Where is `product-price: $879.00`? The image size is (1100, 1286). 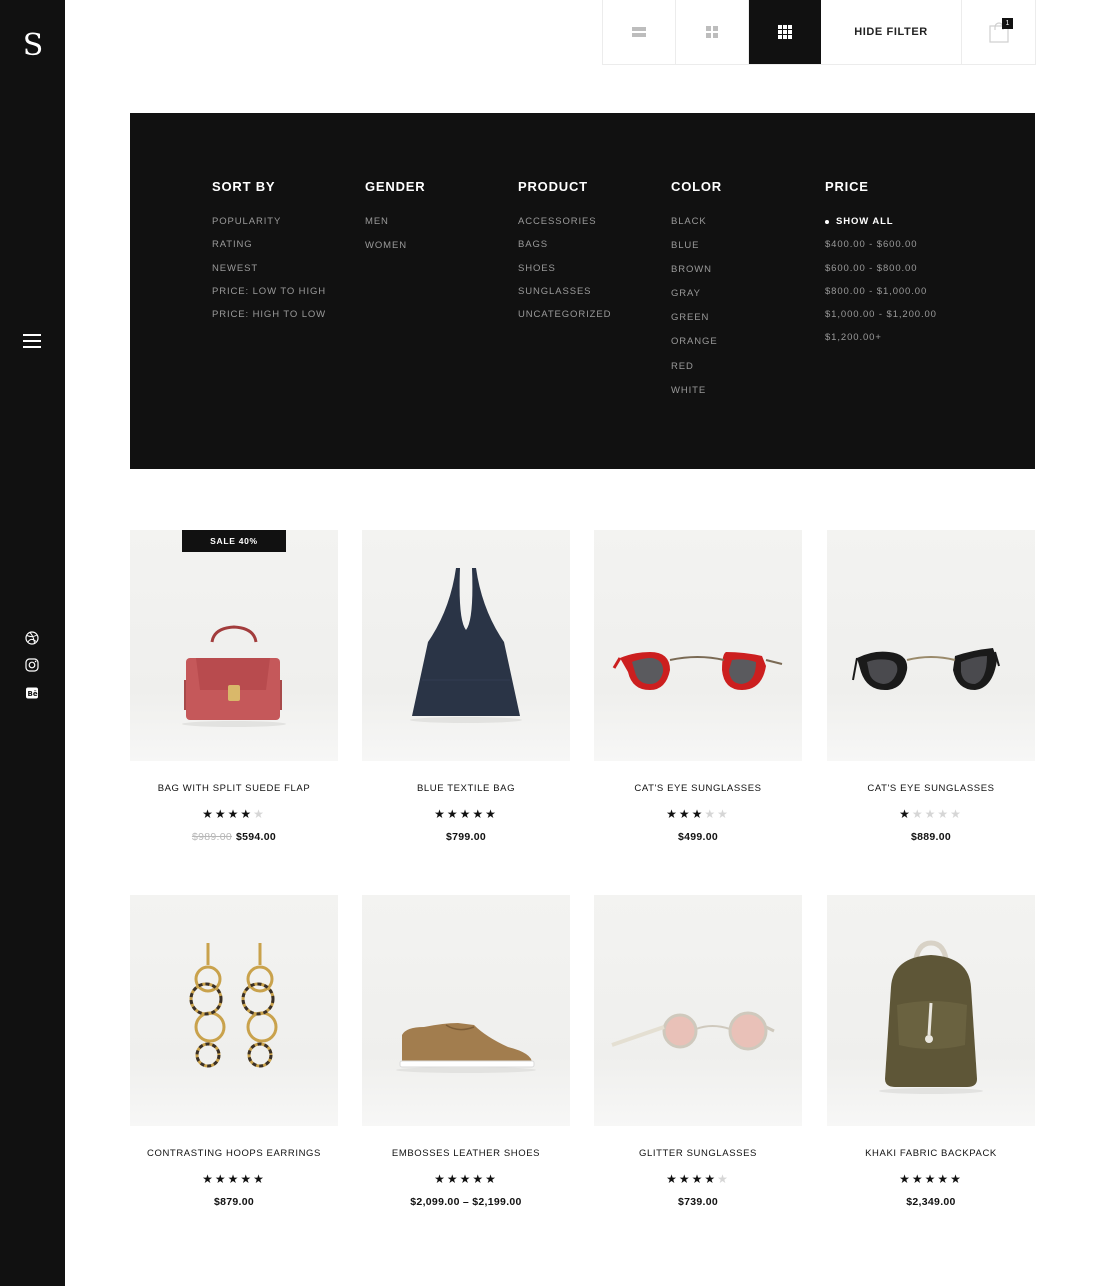
product-price: $879.00 is located at coordinates (234, 1202).